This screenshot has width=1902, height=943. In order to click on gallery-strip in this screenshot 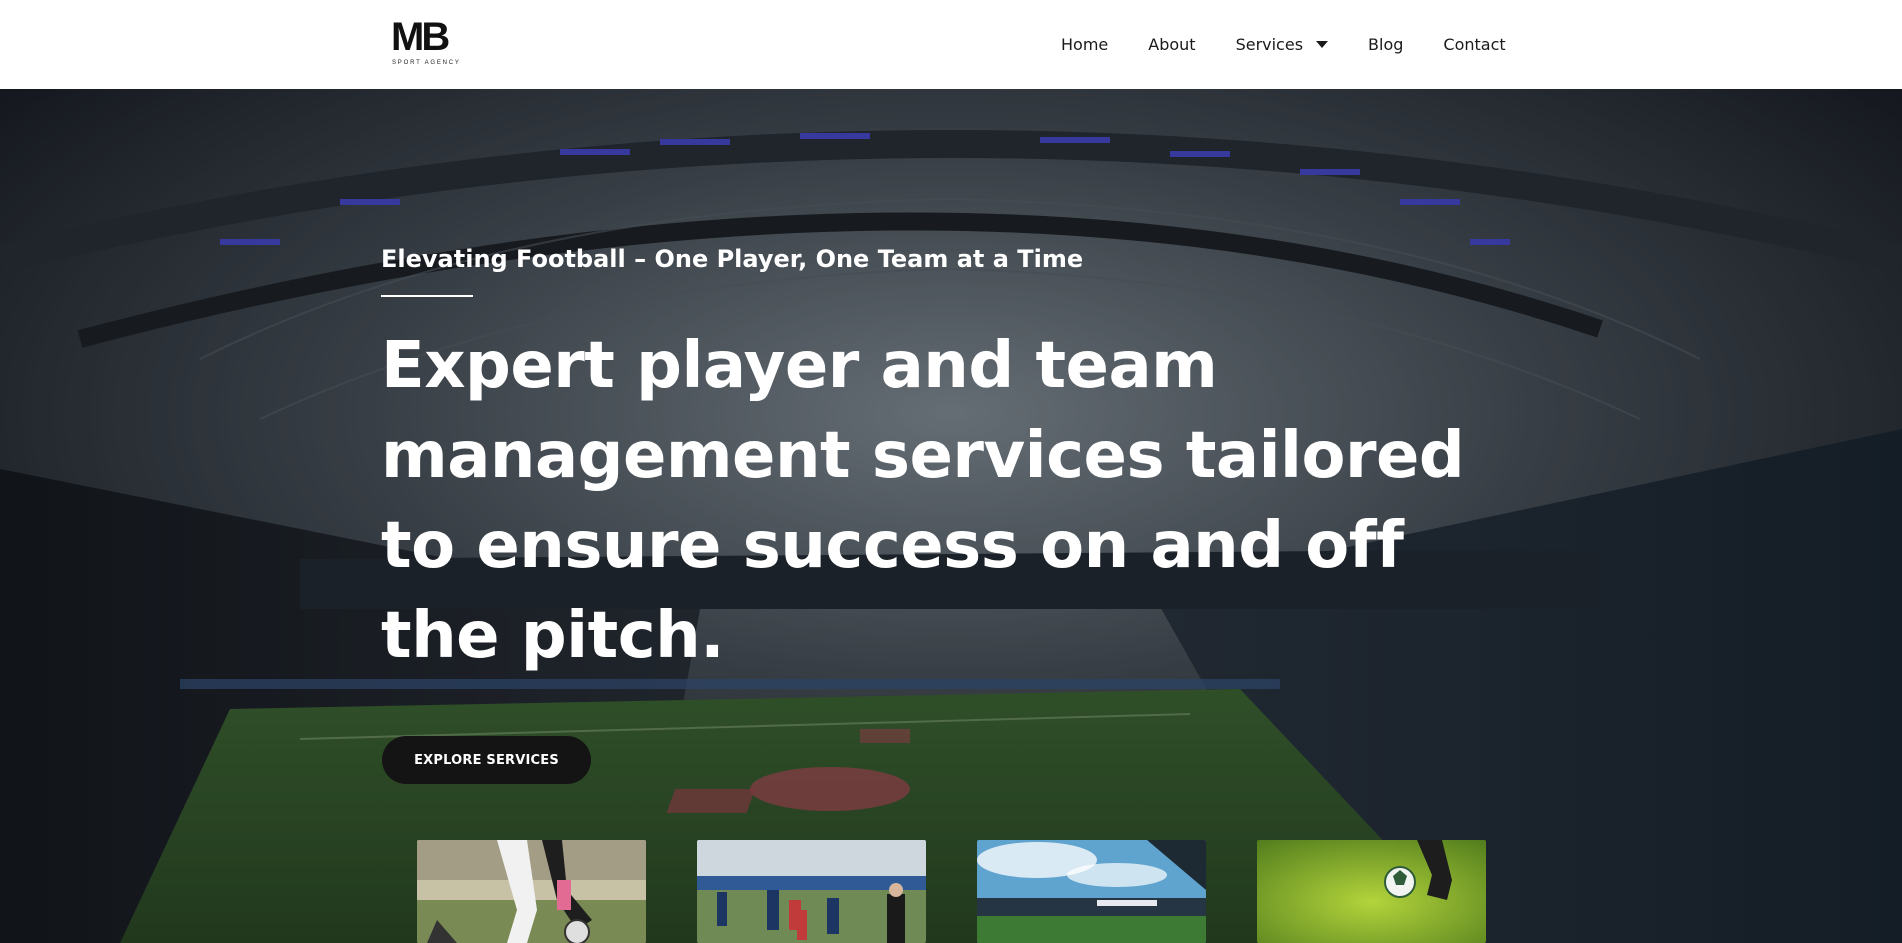, I will do `click(951, 891)`.